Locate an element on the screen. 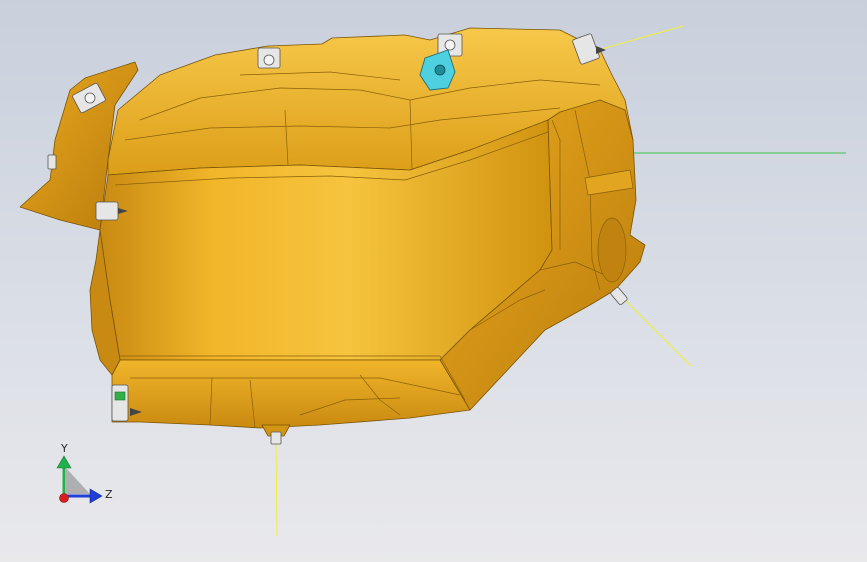 This screenshot has height=562, width=867. view-orientation-triad: Y Z is located at coordinates (85, 478).